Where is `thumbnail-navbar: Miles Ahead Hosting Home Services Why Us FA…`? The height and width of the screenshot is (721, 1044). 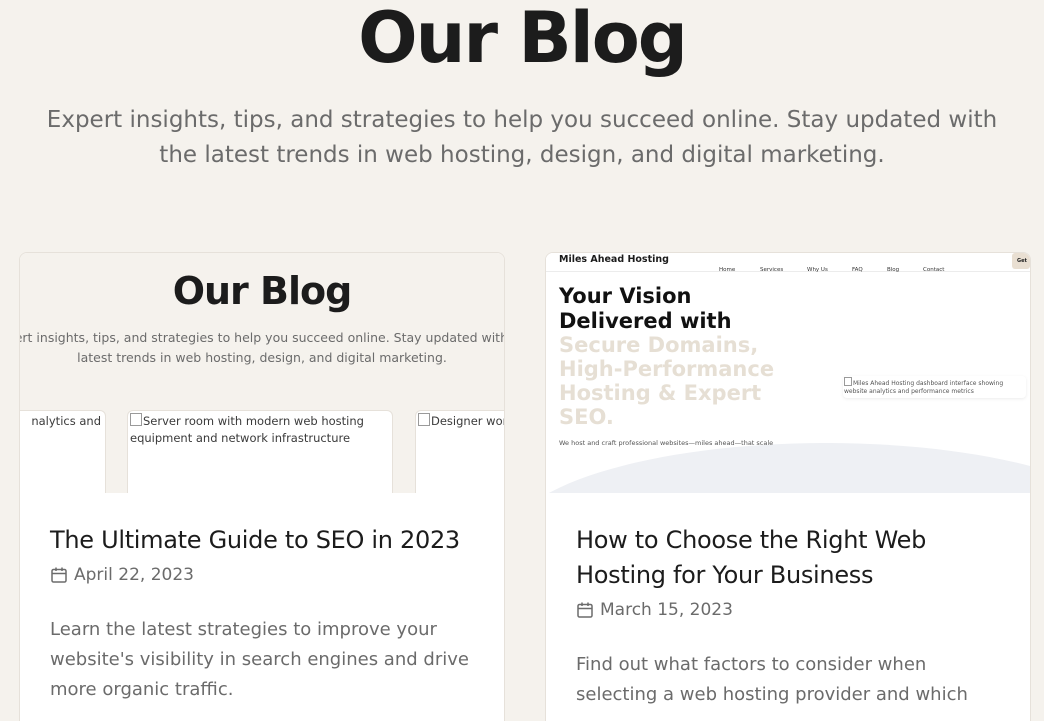
thumbnail-navbar: Miles Ahead Hosting Home Services Why Us FA… is located at coordinates (788, 264).